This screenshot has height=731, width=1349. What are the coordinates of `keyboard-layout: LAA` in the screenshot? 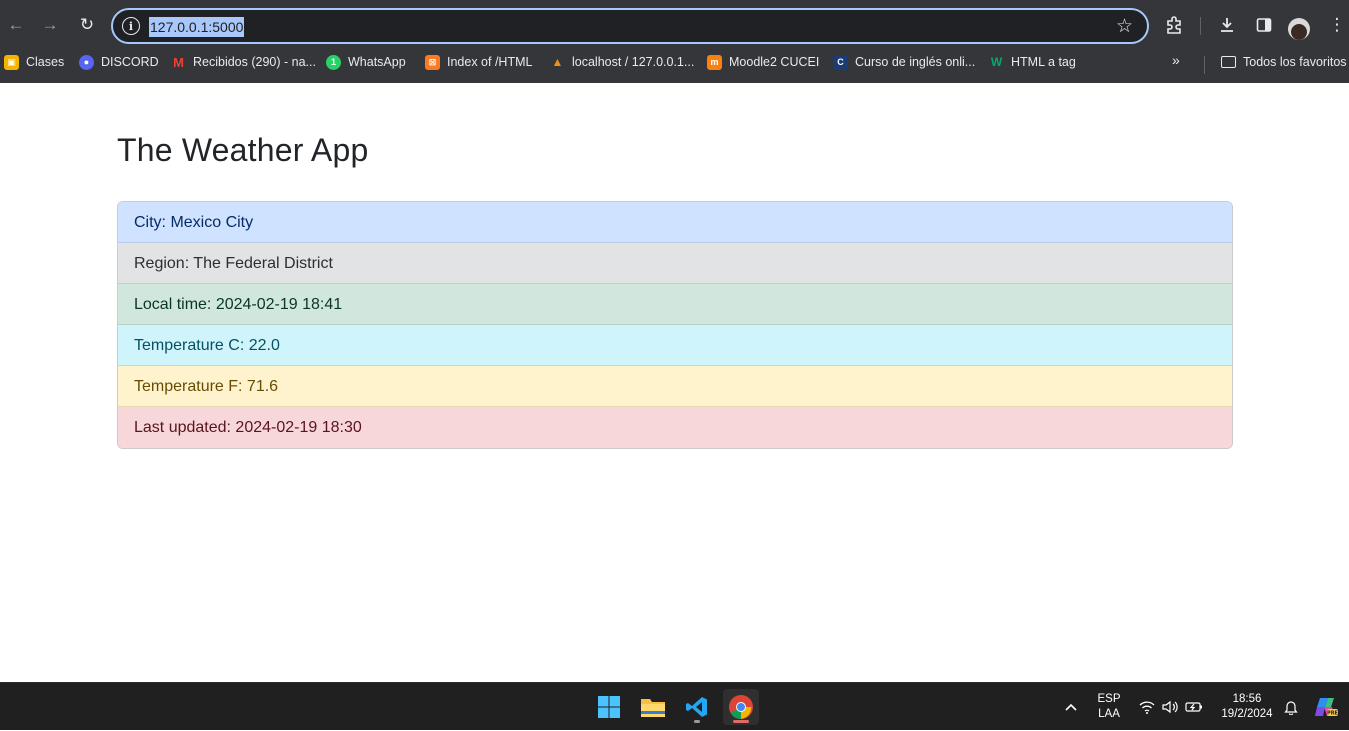 It's located at (1109, 714).